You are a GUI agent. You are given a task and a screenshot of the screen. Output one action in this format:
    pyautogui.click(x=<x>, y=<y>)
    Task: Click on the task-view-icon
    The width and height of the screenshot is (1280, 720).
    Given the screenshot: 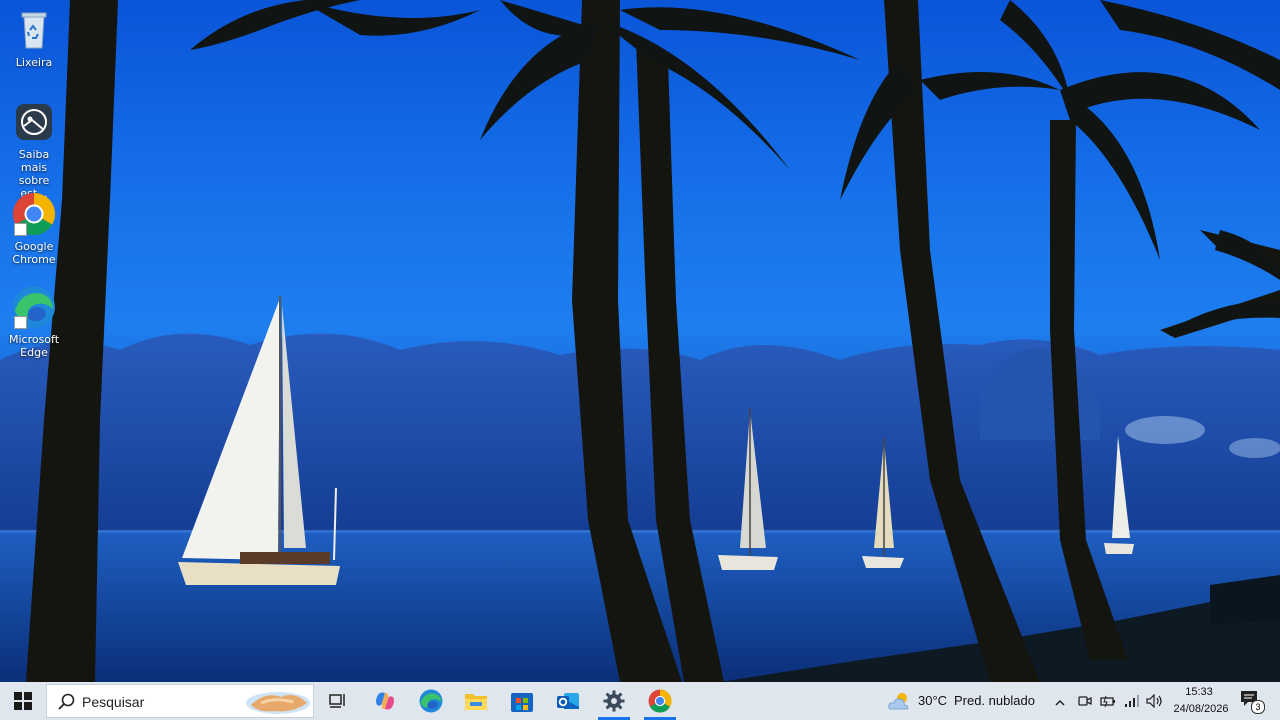 What is the action you would take?
    pyautogui.click(x=337, y=701)
    